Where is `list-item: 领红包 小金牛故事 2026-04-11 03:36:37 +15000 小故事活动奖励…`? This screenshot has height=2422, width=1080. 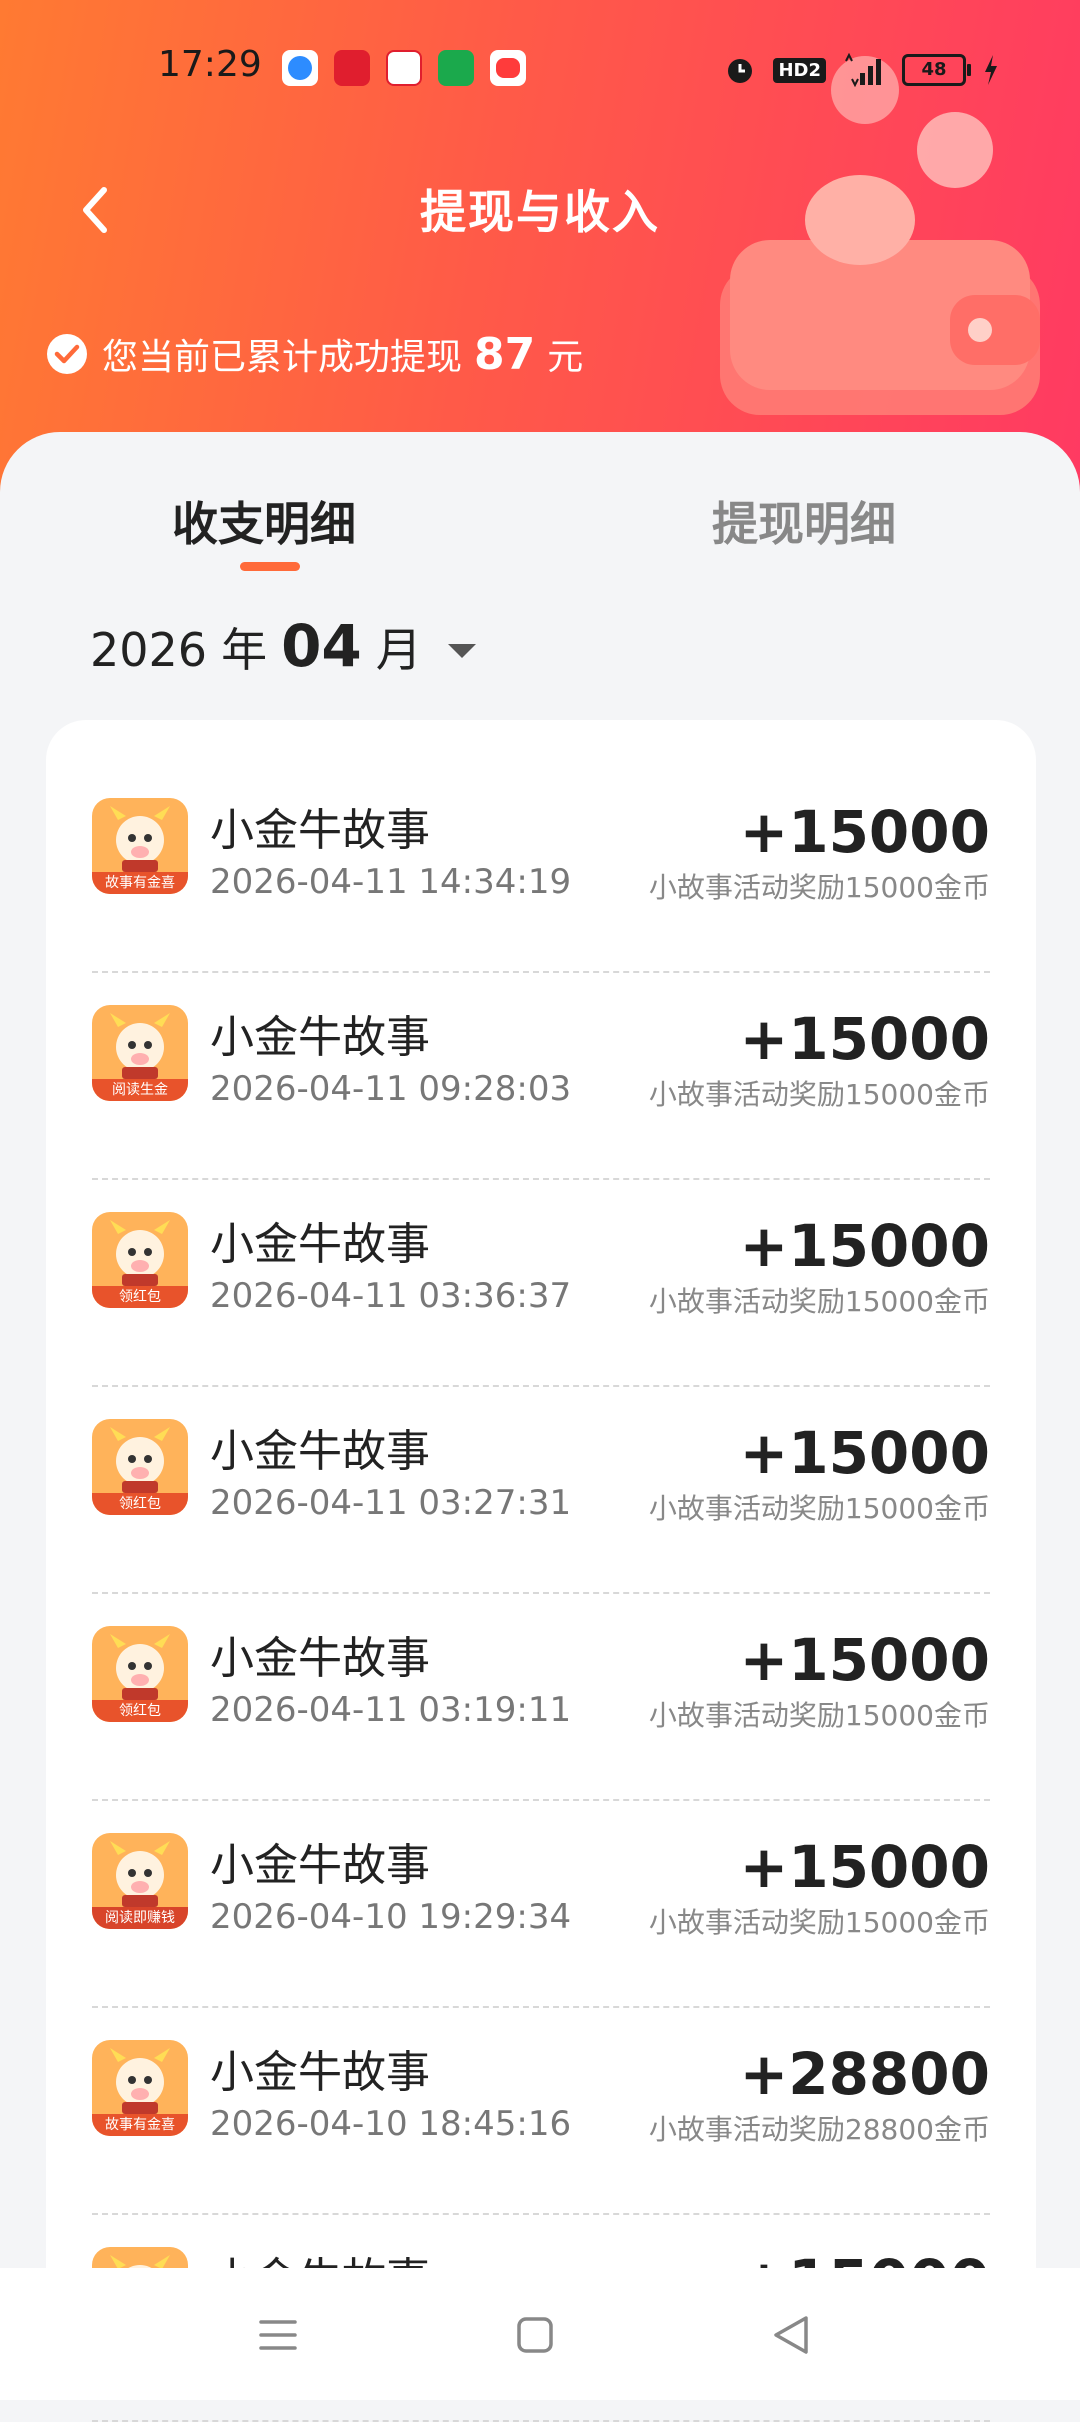
list-item: 领红包 小金牛故事 2026-04-11 03:36:37 +15000 小故事活动奖励… is located at coordinates (564, 1283).